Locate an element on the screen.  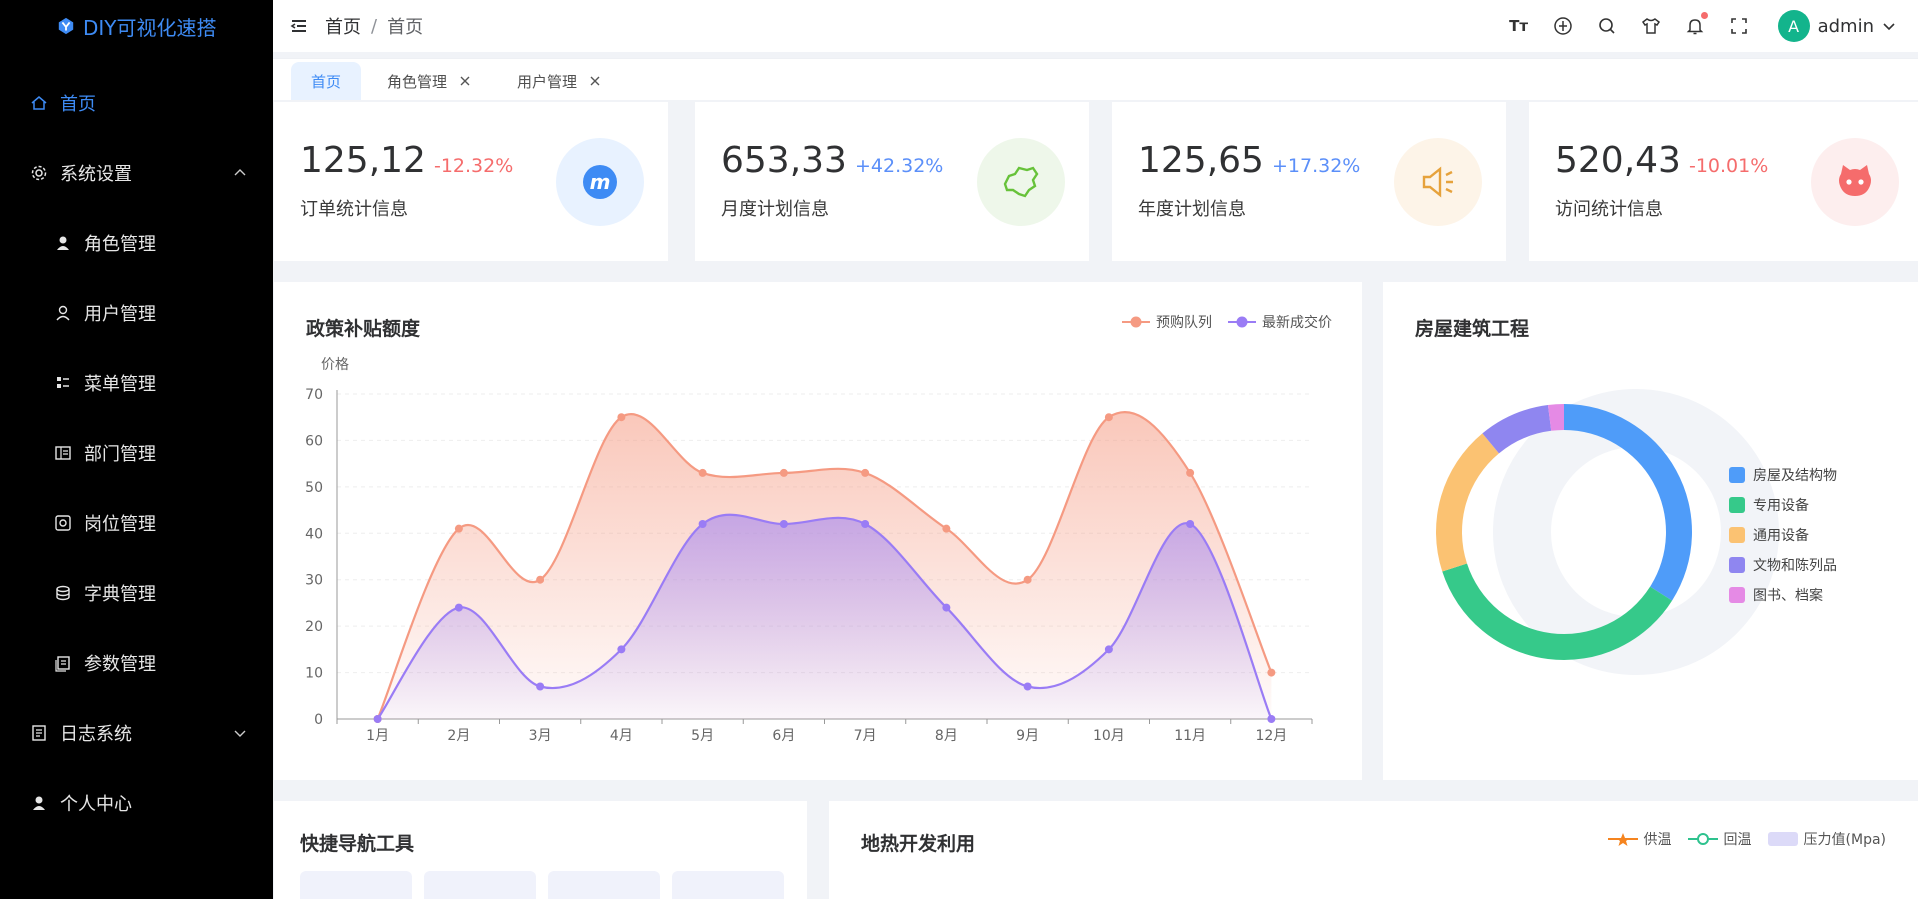
sidebar-item-6: 岗位管理 is located at coordinates (136, 523).